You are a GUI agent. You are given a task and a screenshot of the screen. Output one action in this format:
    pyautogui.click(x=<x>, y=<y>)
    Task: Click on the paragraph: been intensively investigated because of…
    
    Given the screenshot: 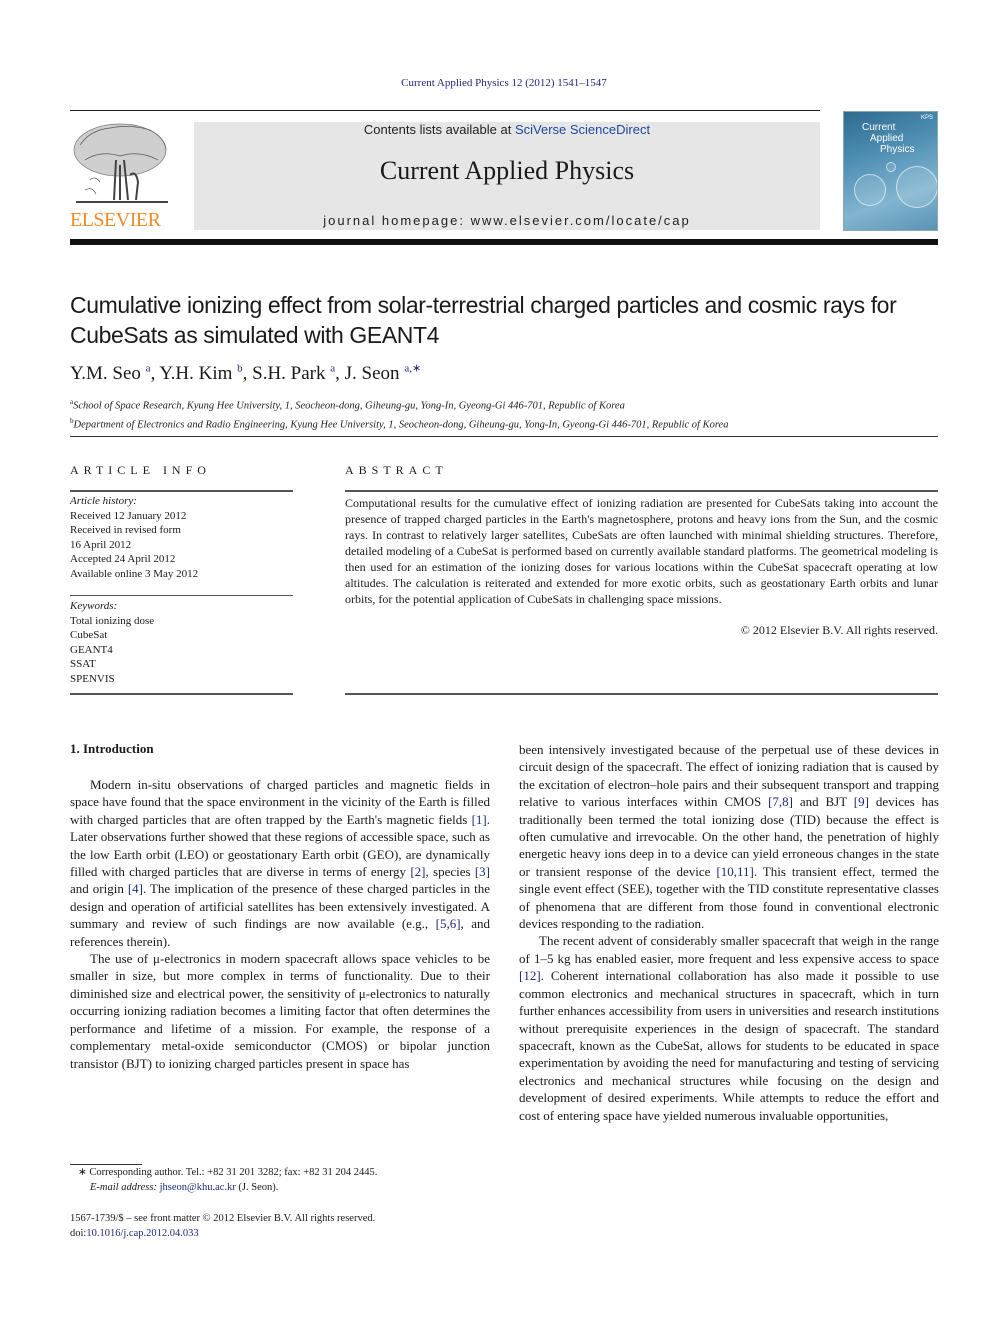 What is the action you would take?
    pyautogui.click(x=729, y=836)
    